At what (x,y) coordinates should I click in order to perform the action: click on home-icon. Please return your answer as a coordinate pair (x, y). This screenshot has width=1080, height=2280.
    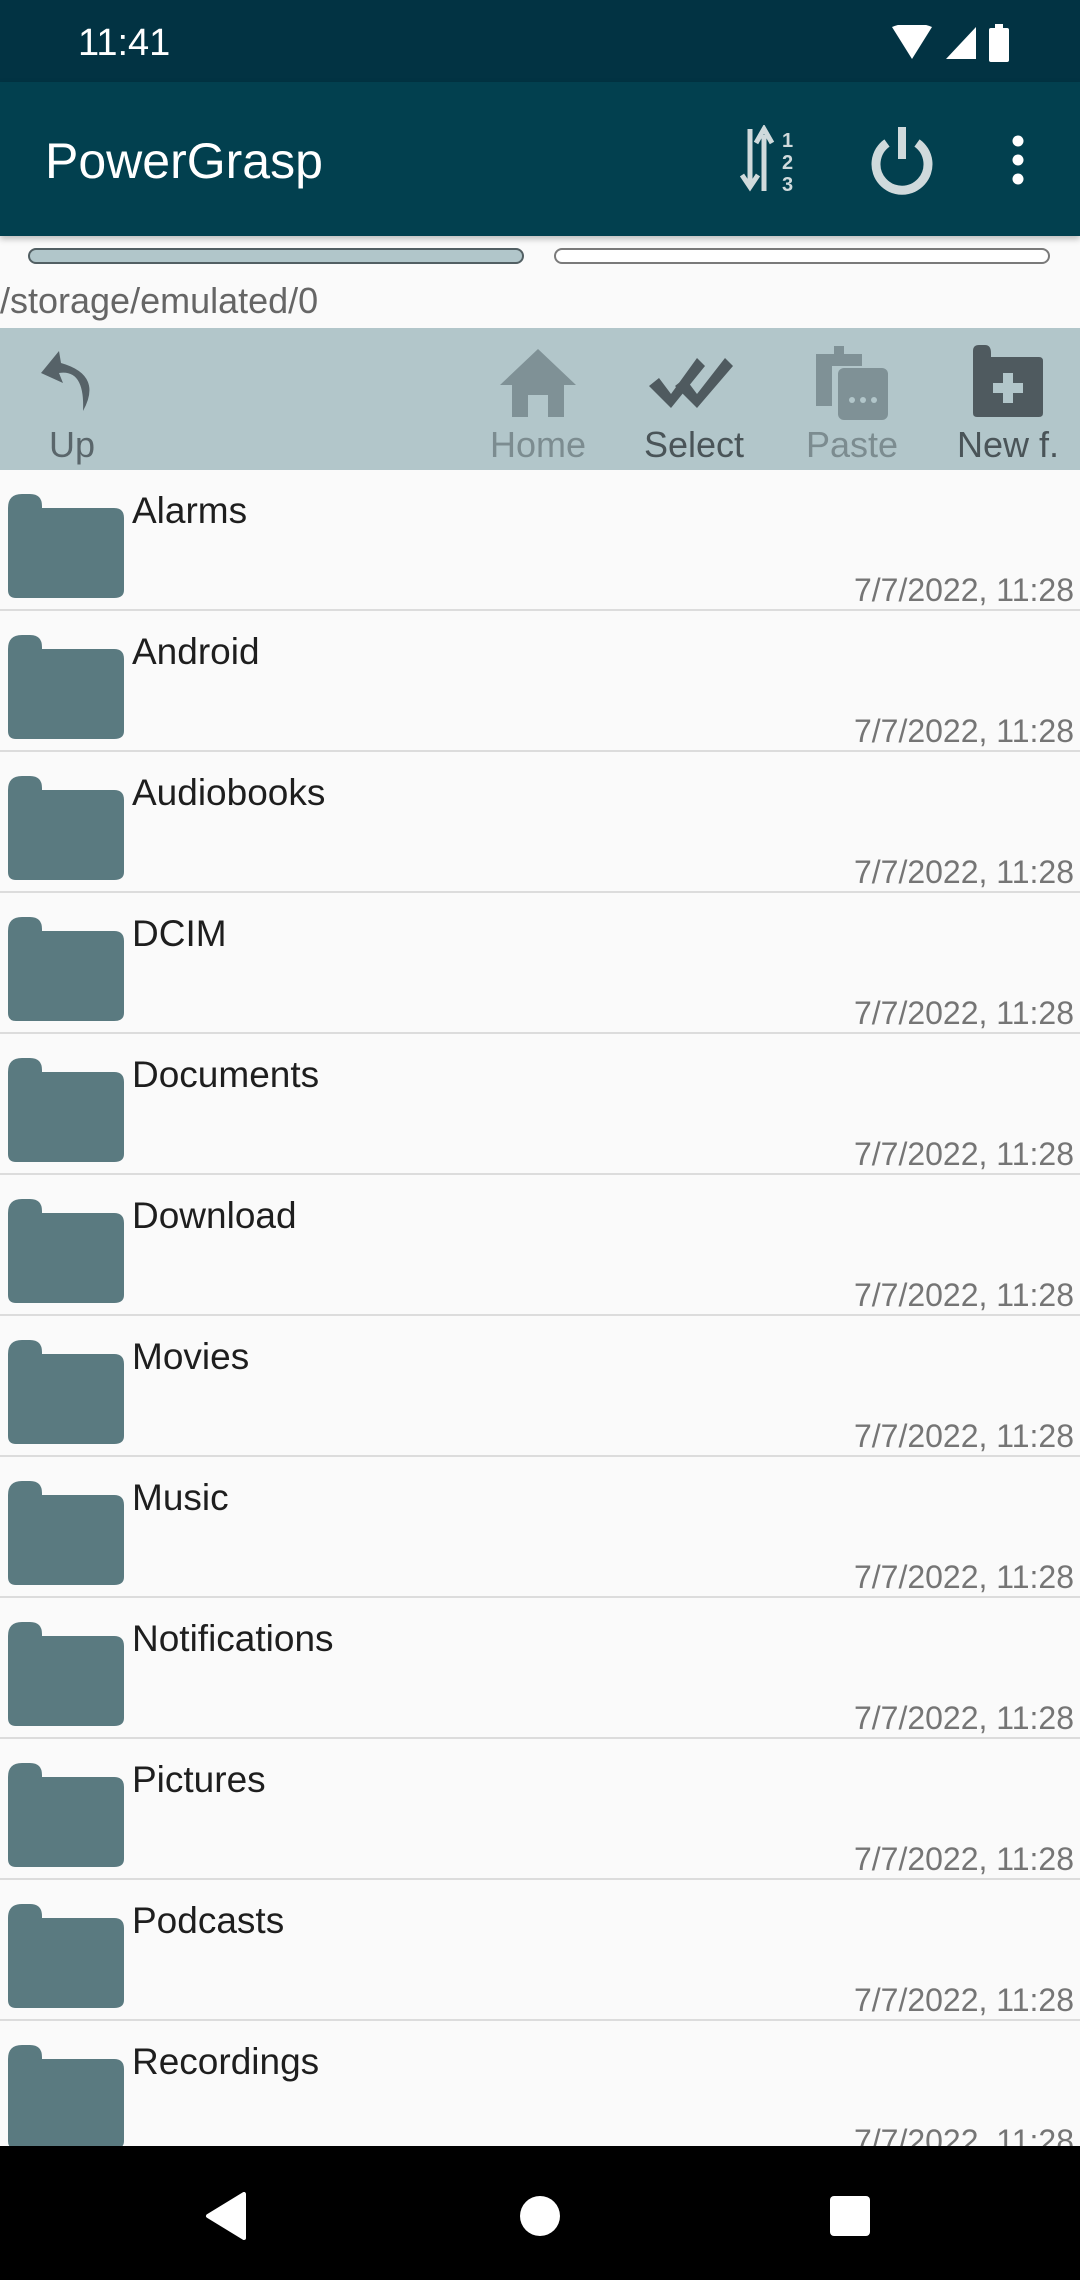
    Looking at the image, I should click on (538, 383).